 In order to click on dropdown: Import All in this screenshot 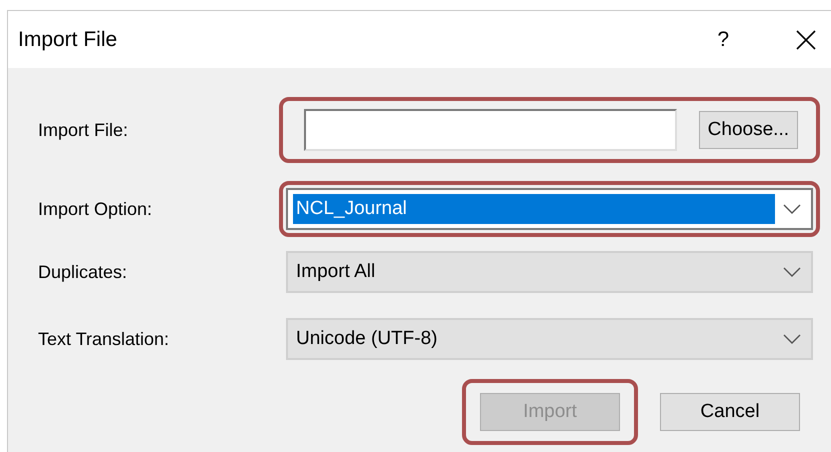, I will do `click(549, 272)`.